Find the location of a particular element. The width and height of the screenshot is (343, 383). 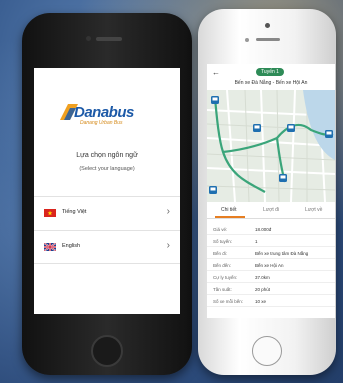

detail-value: 18.000đ is located at coordinates (263, 229).